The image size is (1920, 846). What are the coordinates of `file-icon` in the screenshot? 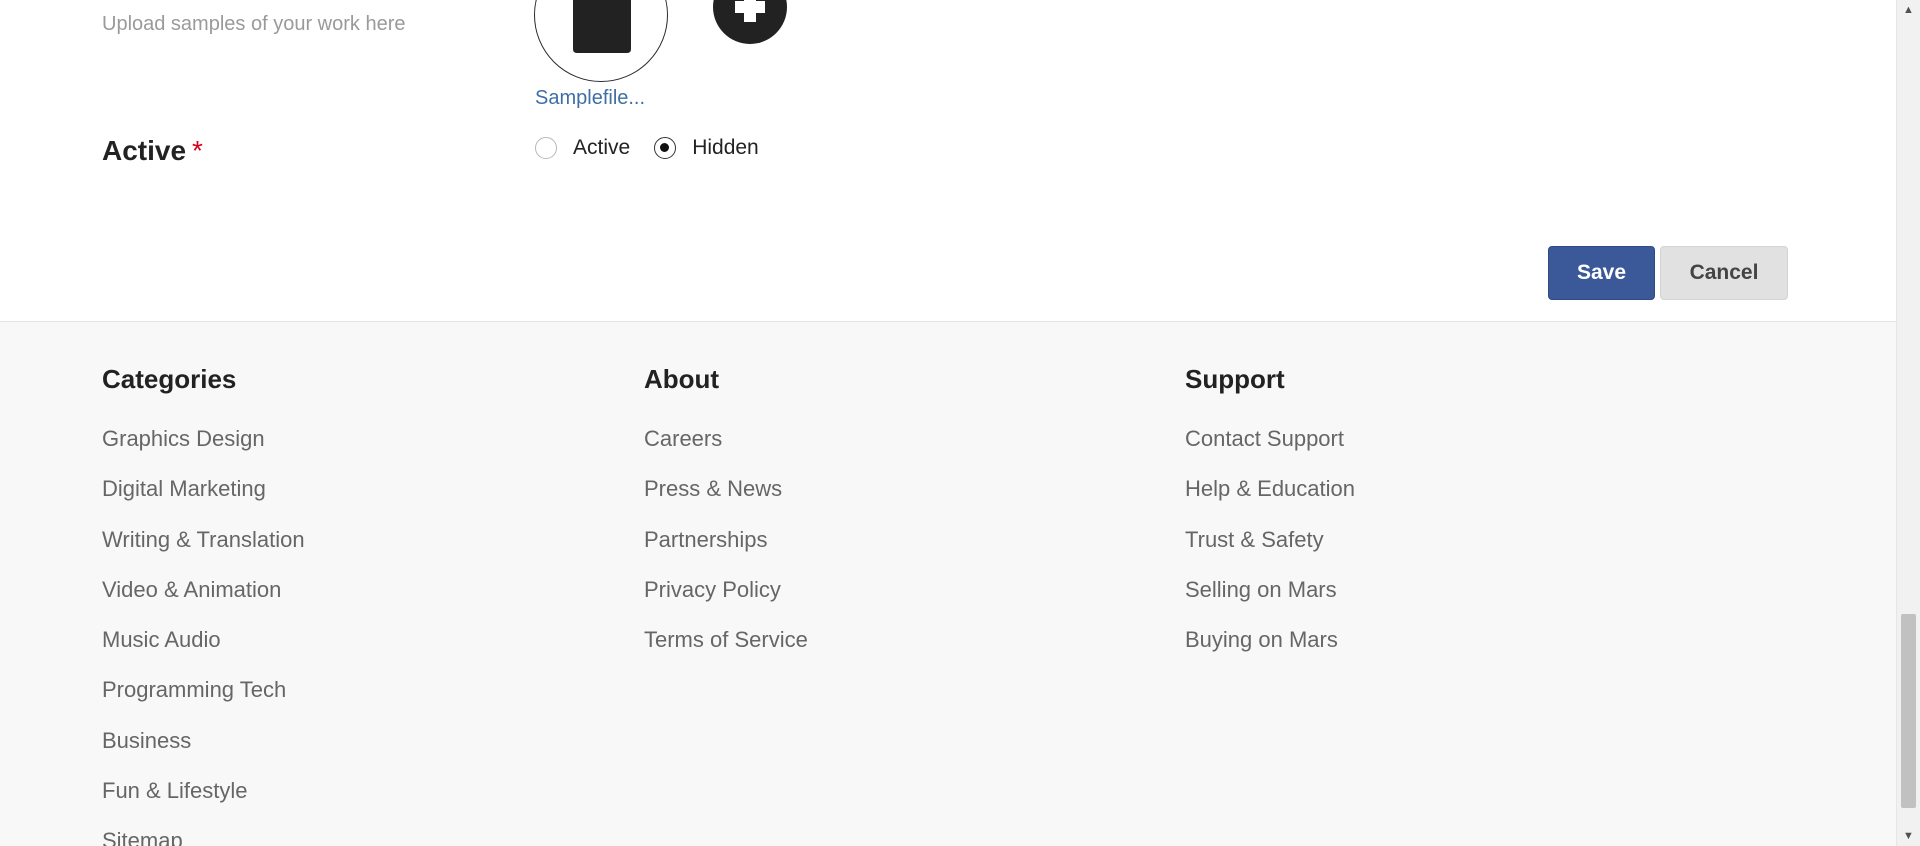 It's located at (602, 26).